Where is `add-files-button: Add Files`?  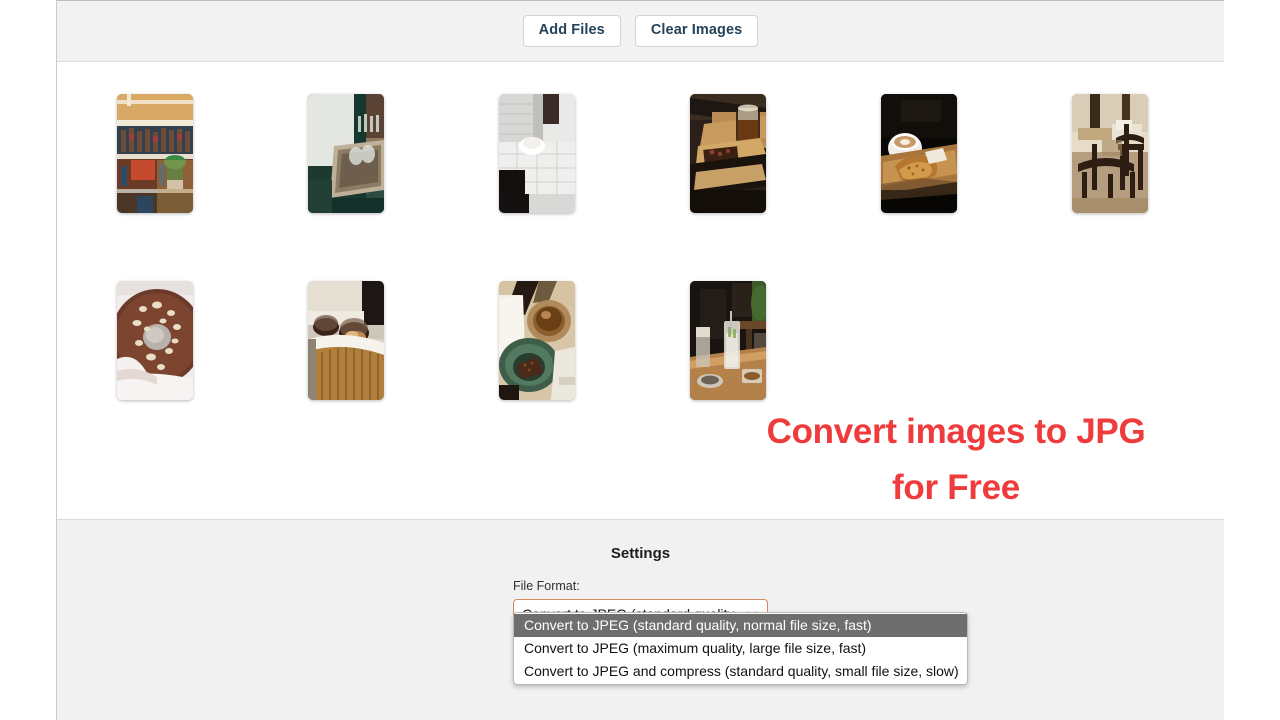 add-files-button: Add Files is located at coordinates (571, 31).